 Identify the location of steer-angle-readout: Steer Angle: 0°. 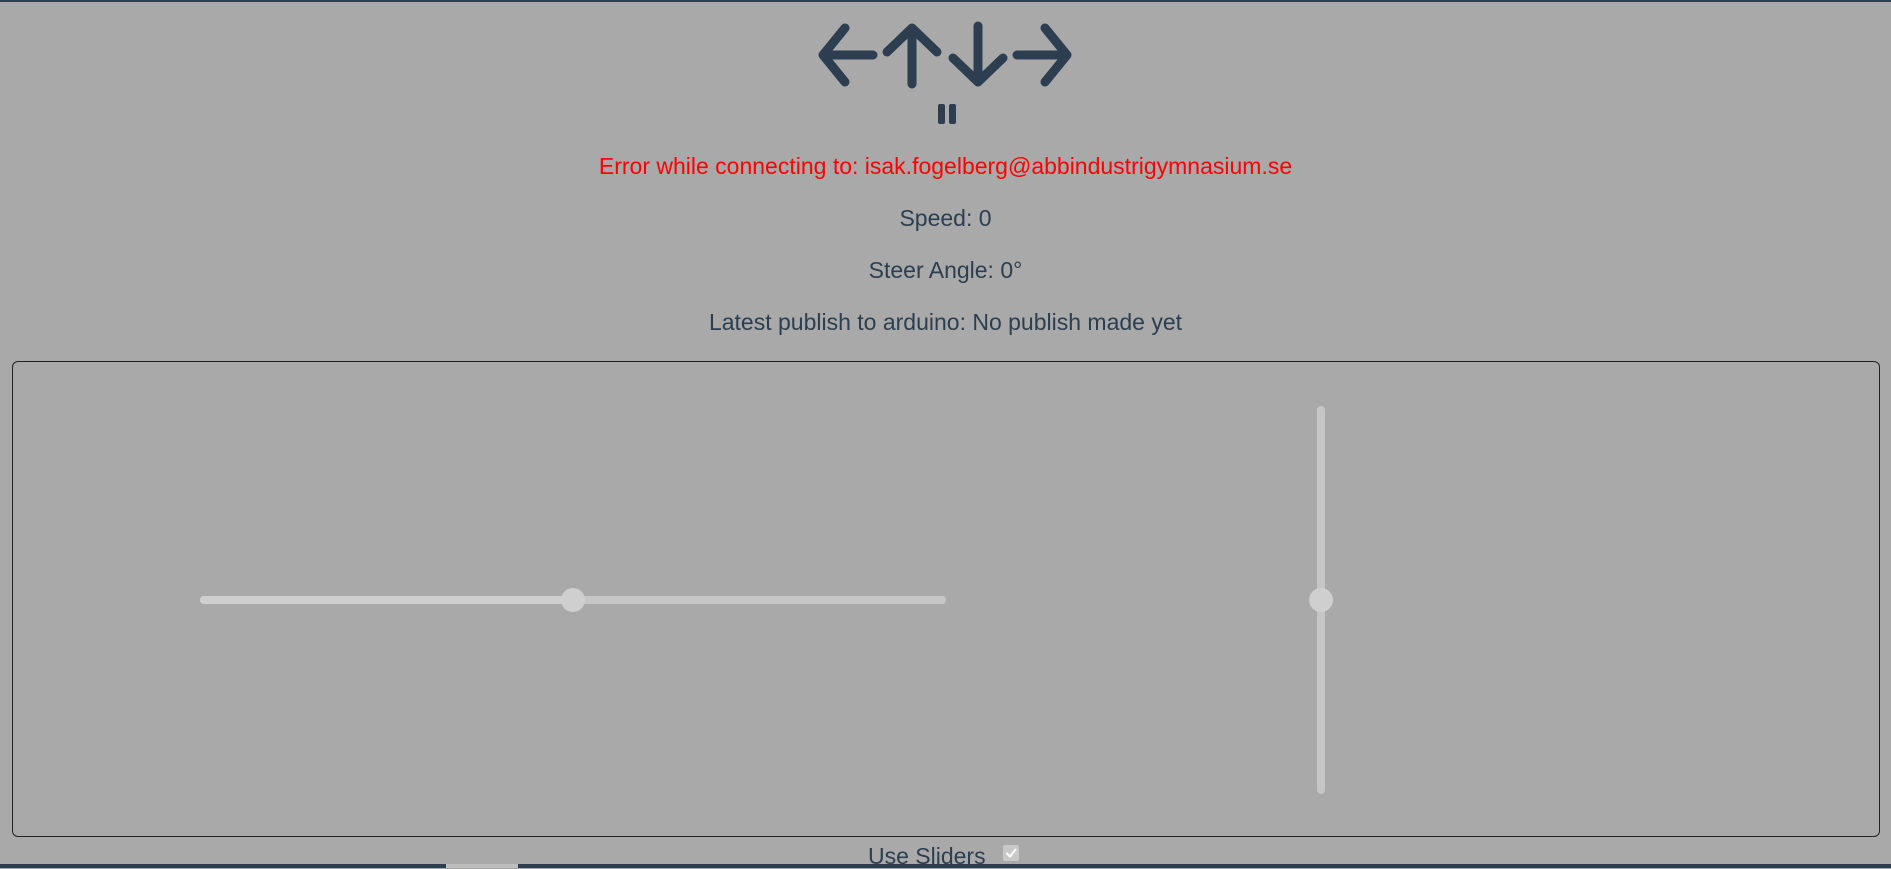
(945, 270).